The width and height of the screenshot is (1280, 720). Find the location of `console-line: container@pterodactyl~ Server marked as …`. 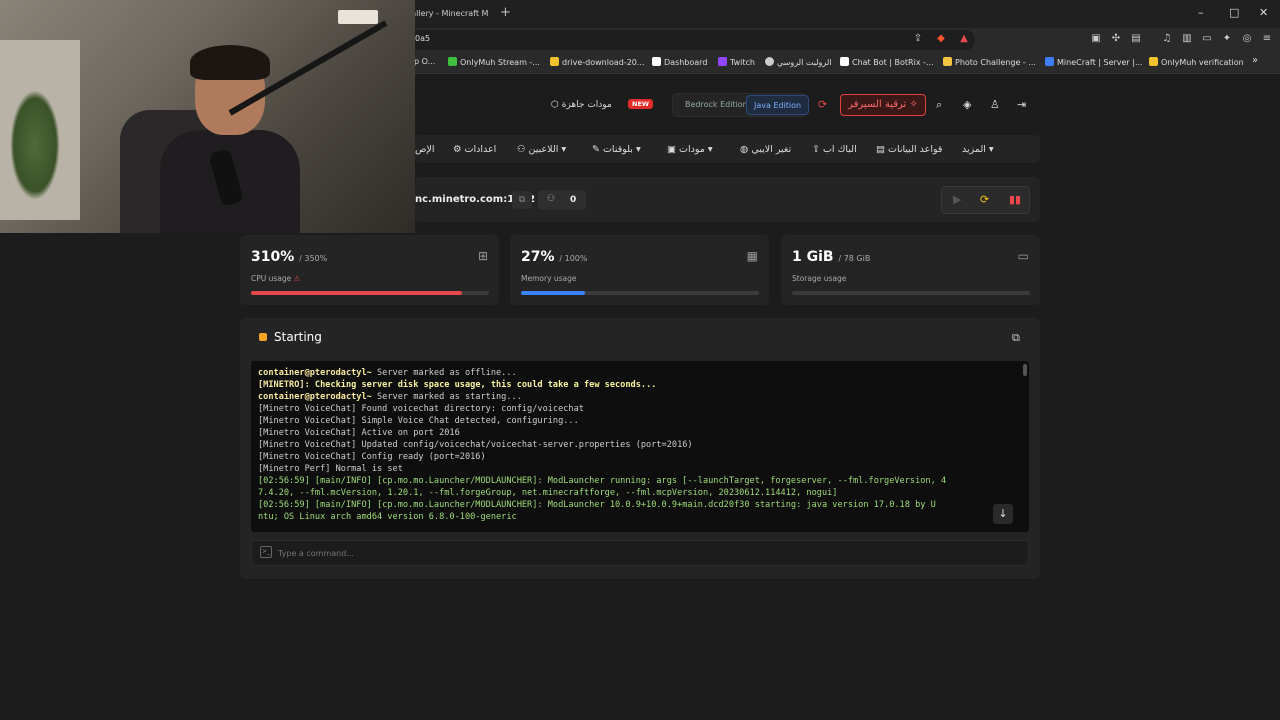

console-line: container@pterodactyl~ Server marked as … is located at coordinates (387, 373).